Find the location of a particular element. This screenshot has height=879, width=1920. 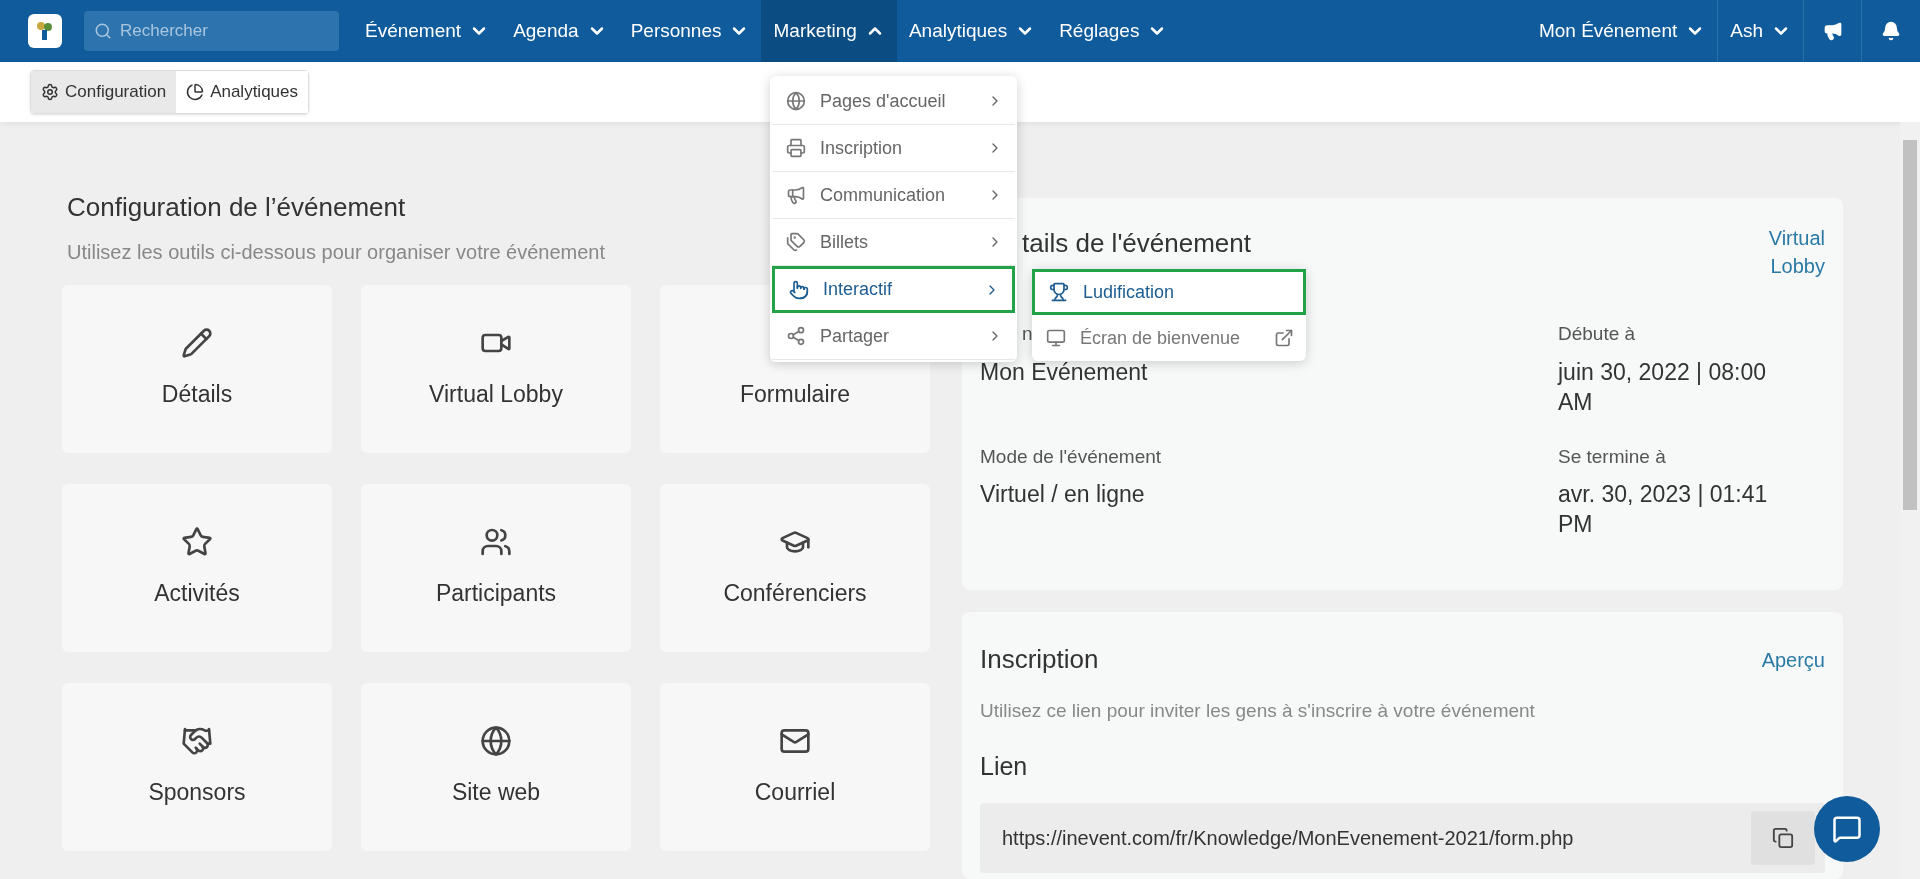

trophy-icon is located at coordinates (1059, 292).